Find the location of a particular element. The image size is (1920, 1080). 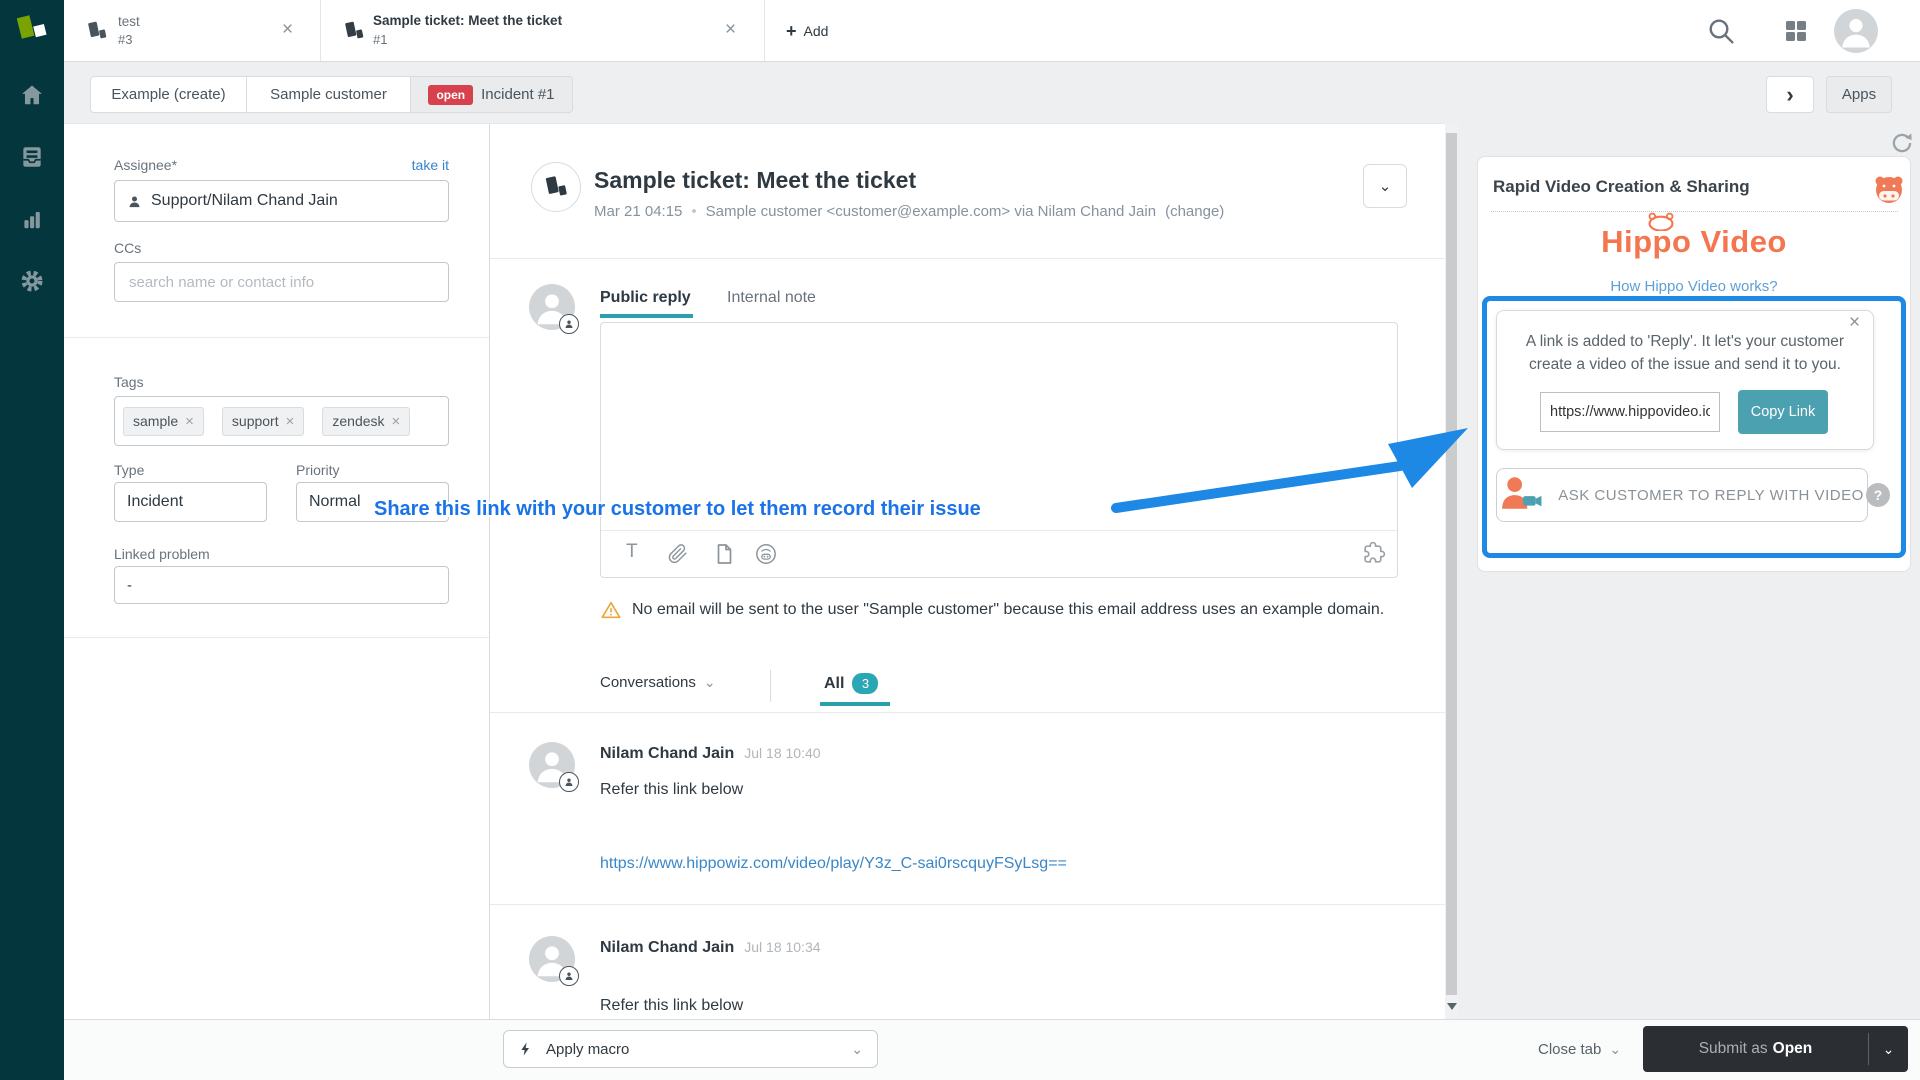

type-select: Incident is located at coordinates (190, 502).